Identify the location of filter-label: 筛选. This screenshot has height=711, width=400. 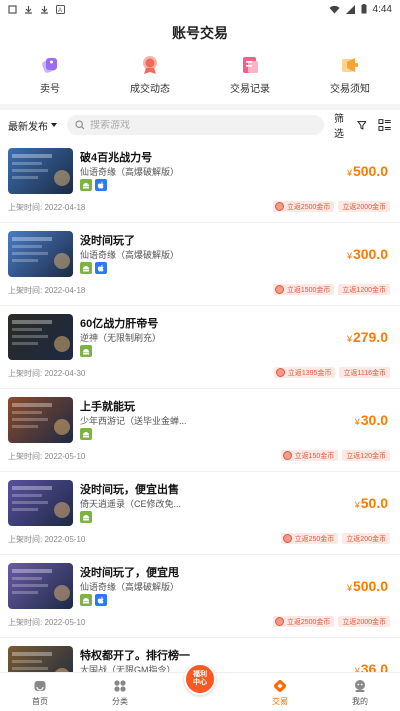
(338, 127).